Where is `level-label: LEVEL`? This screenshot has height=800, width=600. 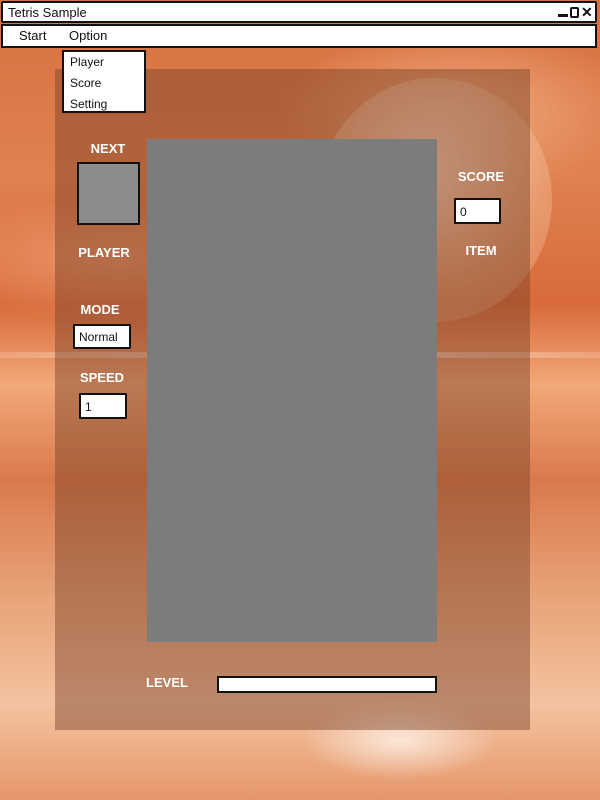 level-label: LEVEL is located at coordinates (167, 682).